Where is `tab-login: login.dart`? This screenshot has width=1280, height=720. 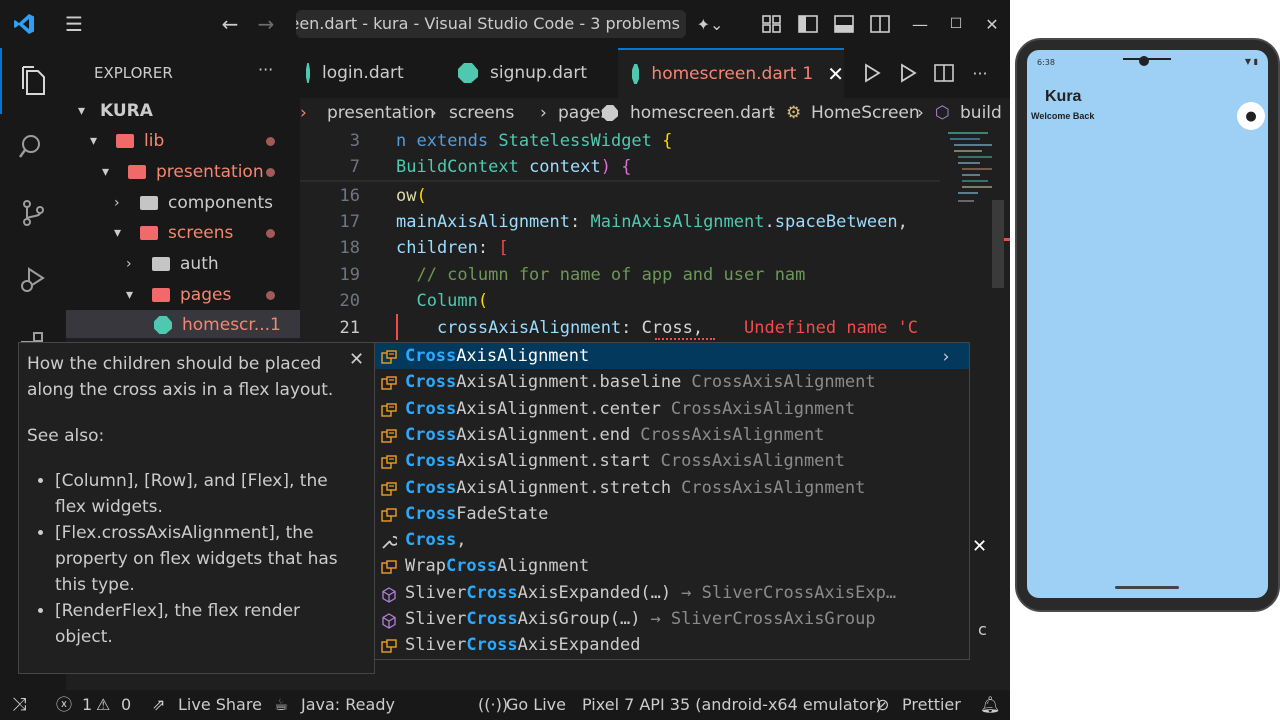 tab-login: login.dart is located at coordinates (370, 73).